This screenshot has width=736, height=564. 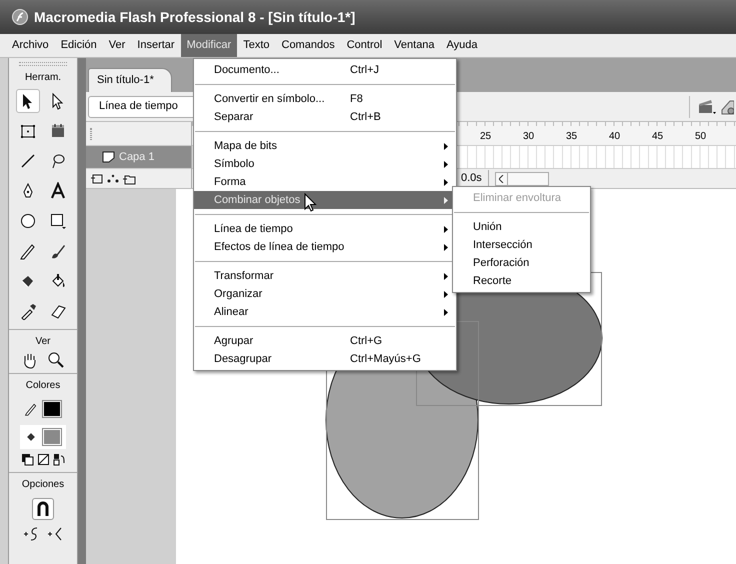 What do you see at coordinates (30, 45) in the screenshot?
I see `menu-item: Archivo` at bounding box center [30, 45].